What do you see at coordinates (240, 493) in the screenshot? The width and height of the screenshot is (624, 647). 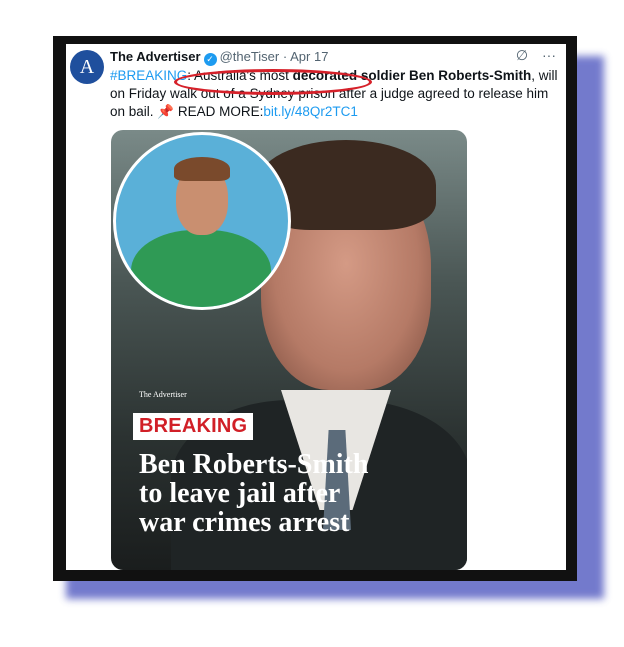 I see `headline-line: to leave jail after` at bounding box center [240, 493].